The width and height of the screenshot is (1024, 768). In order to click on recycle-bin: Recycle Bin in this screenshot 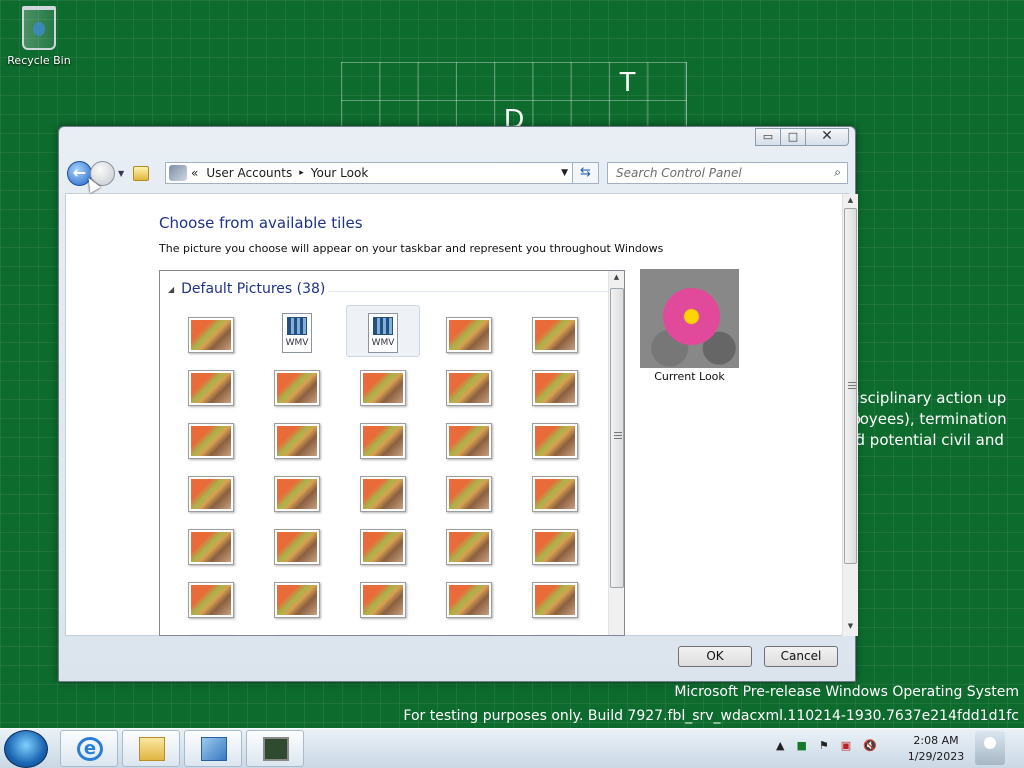, I will do `click(39, 36)`.